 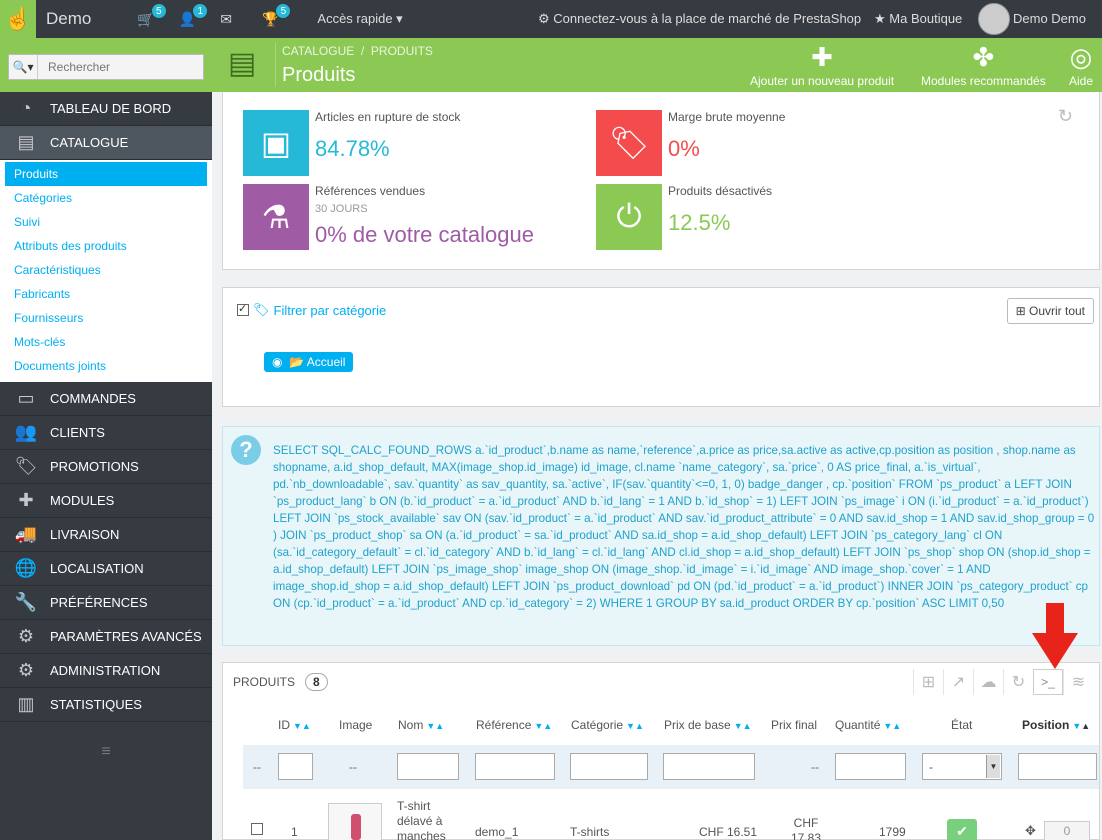 What do you see at coordinates (428, 766) in the screenshot?
I see `filter-name-input` at bounding box center [428, 766].